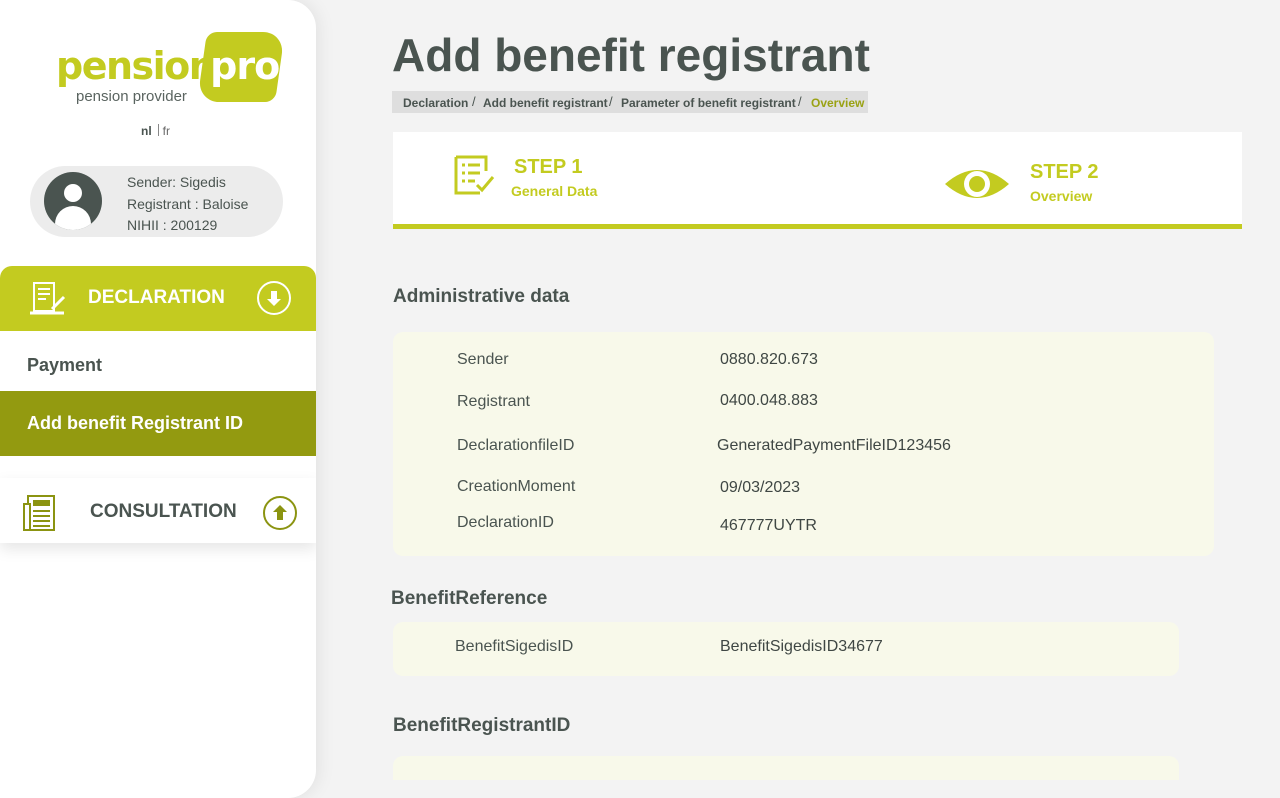  What do you see at coordinates (435, 103) in the screenshot?
I see `breadcrumb-item: Declaration` at bounding box center [435, 103].